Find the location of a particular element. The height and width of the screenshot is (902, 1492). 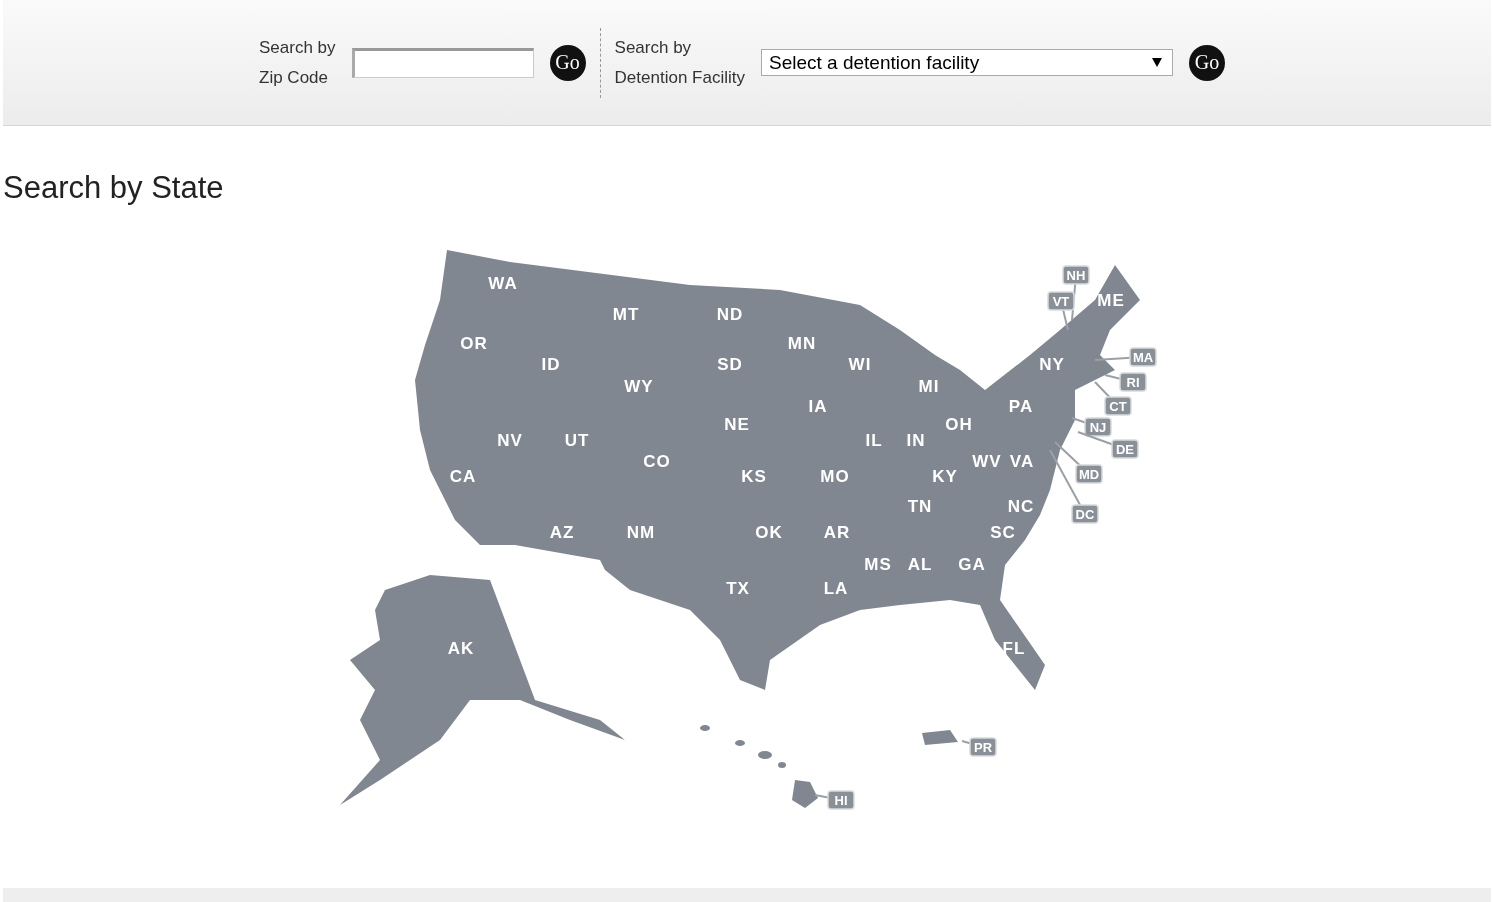

state-label: UT is located at coordinates (577, 440).